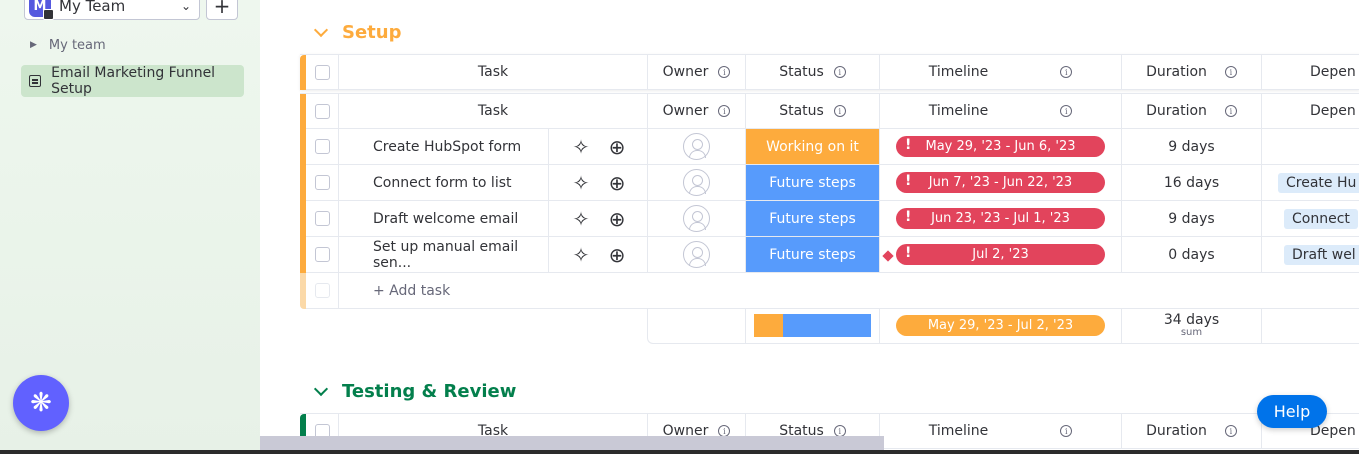  I want to click on task-name: Draft welcome email, so click(445, 219).